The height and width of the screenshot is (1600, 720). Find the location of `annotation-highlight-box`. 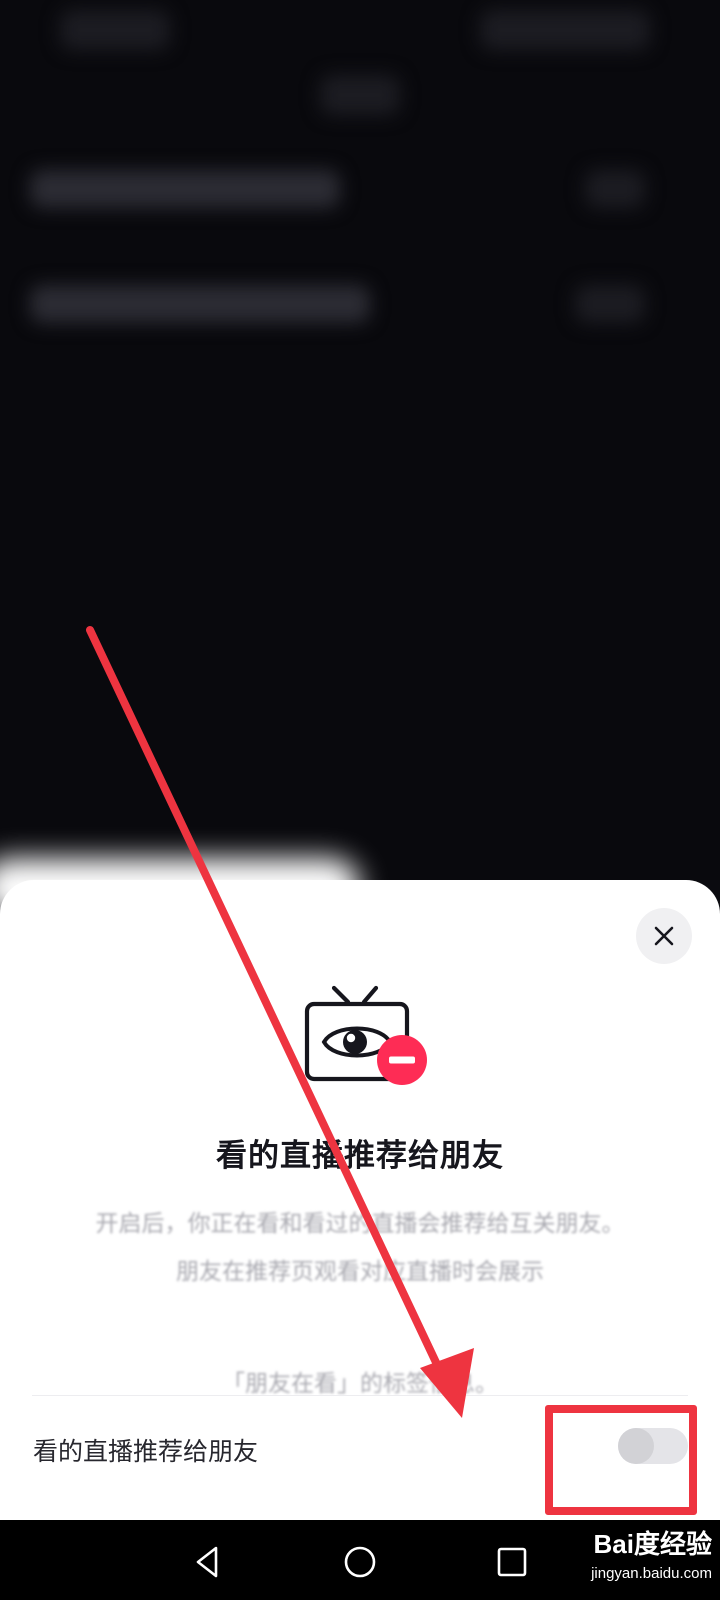

annotation-highlight-box is located at coordinates (621, 1460).